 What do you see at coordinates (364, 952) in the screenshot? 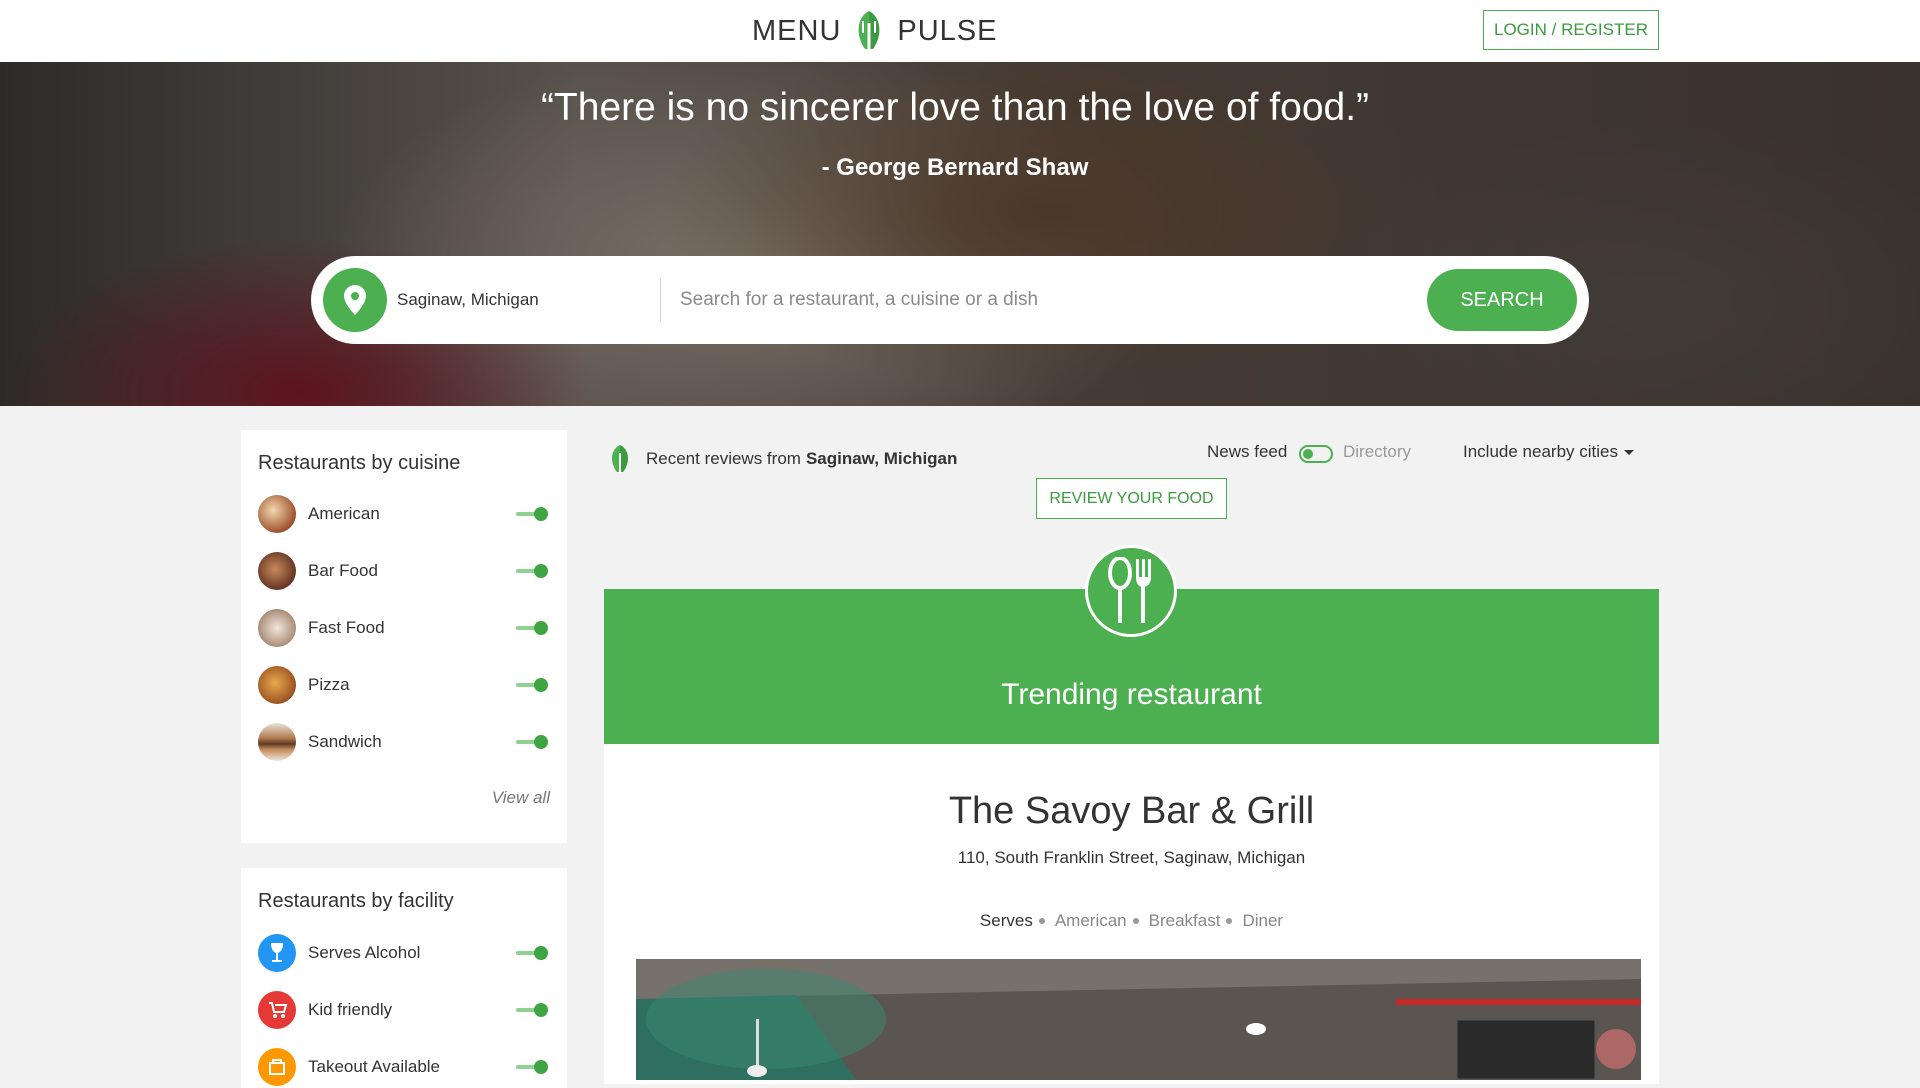
I see `facility-label: Serves Alcohol` at bounding box center [364, 952].